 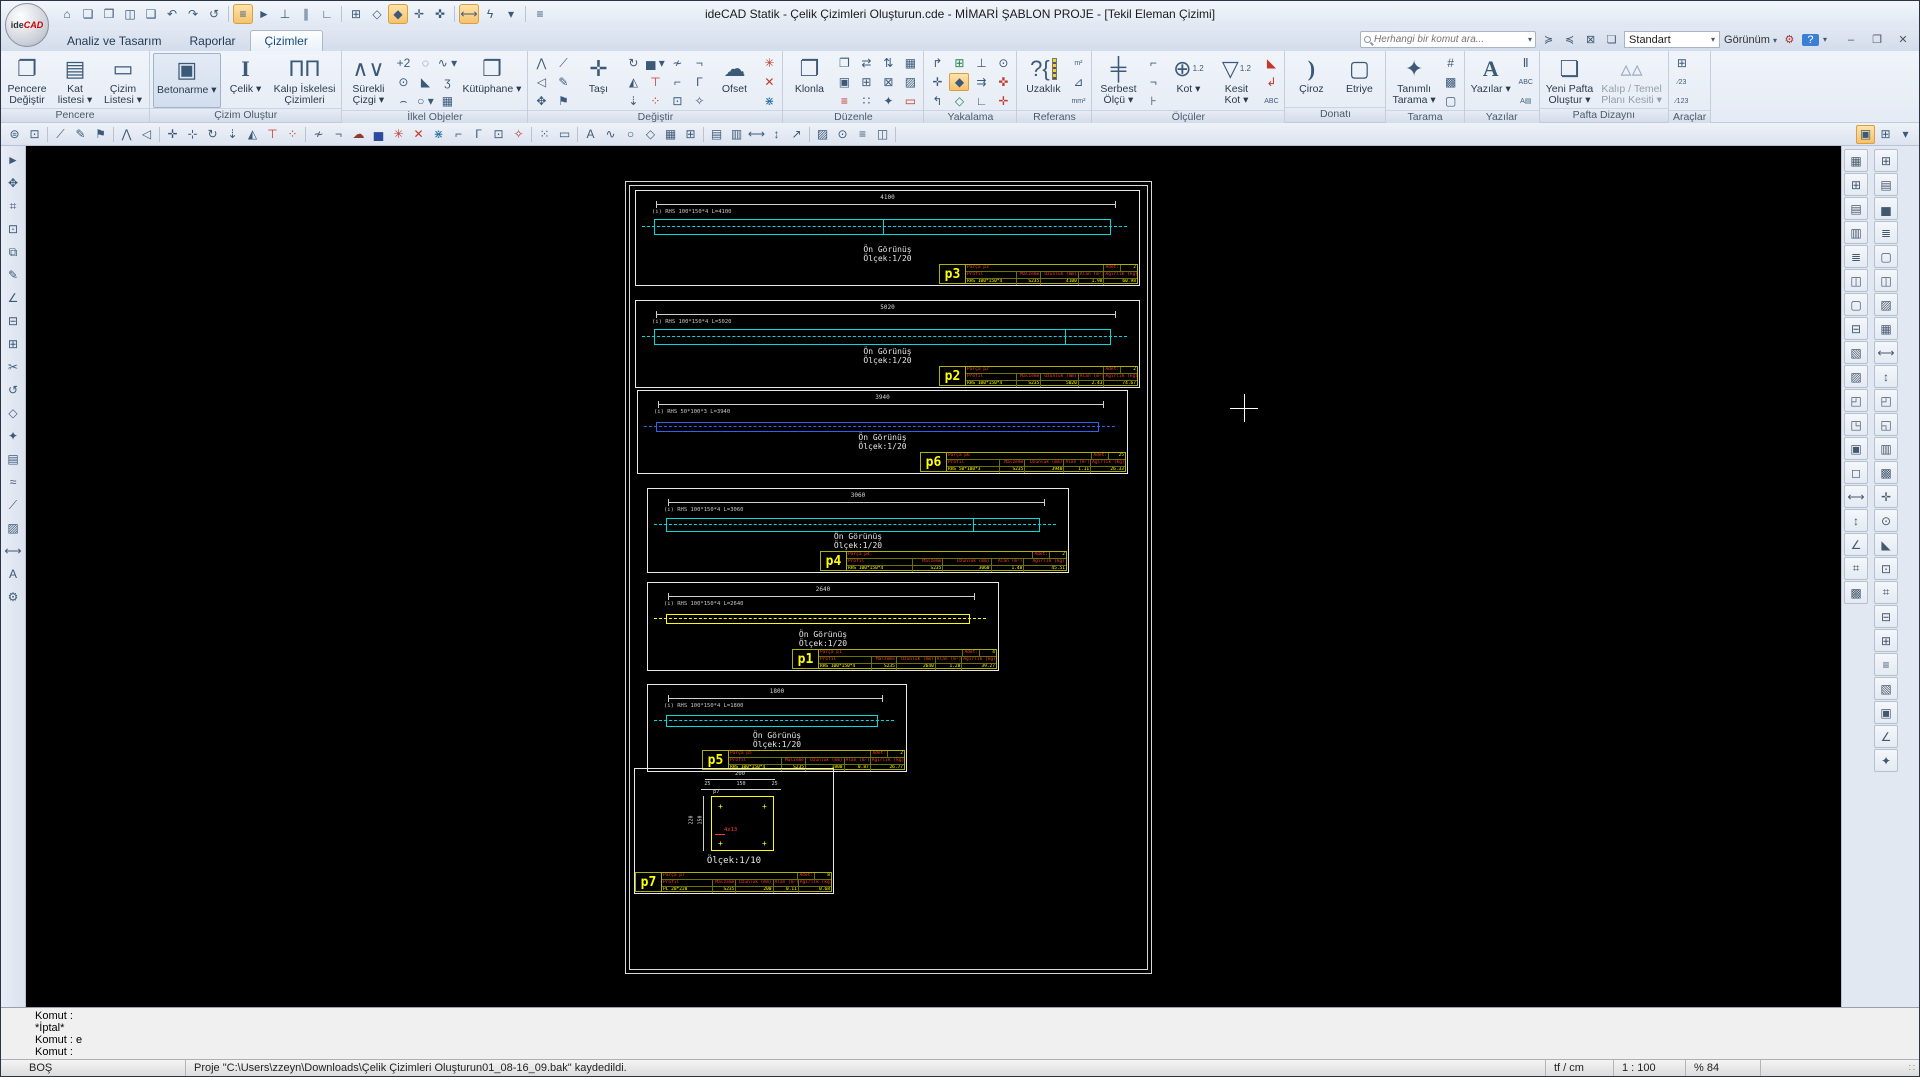 What do you see at coordinates (937, 101) in the screenshot?
I see `direction-left-icon: ↰` at bounding box center [937, 101].